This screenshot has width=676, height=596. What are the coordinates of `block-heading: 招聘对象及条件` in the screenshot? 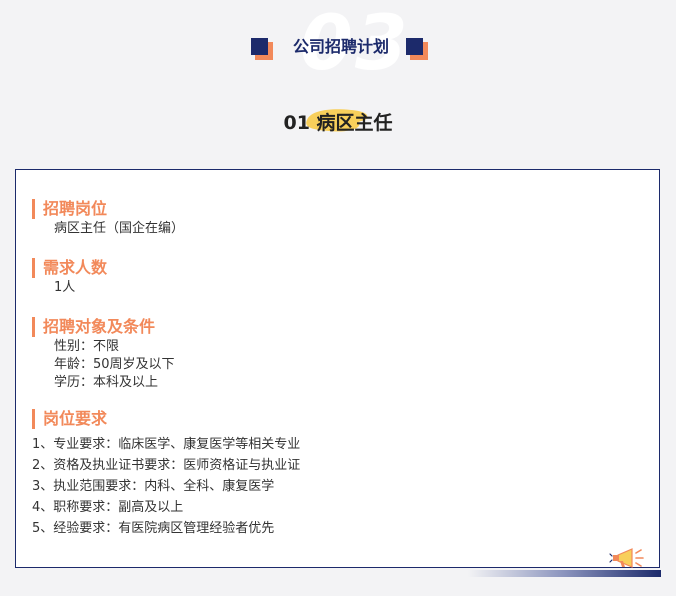 It's located at (99, 326).